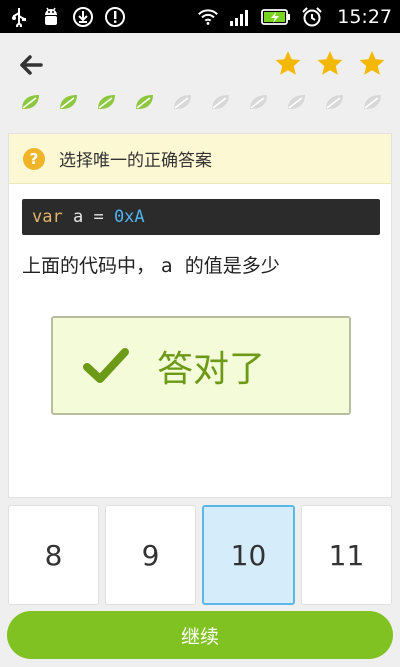  Describe the element at coordinates (78, 217) in the screenshot. I see `code-token-identifier: a` at that location.